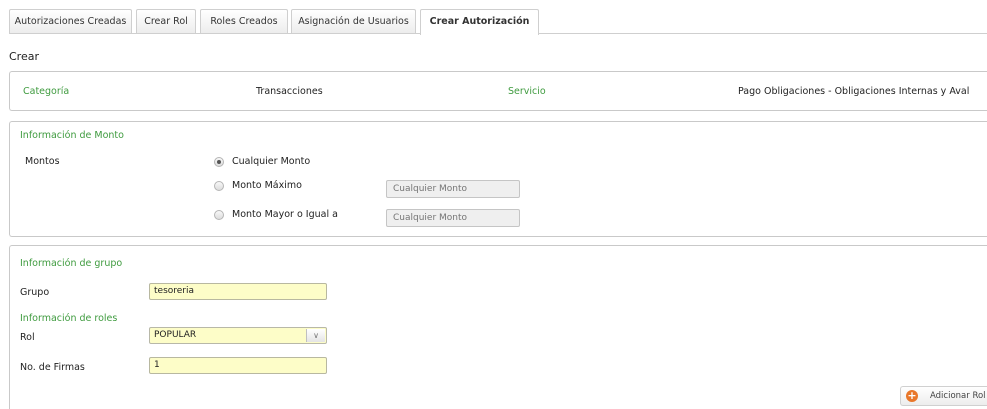  What do you see at coordinates (238, 365) in the screenshot?
I see `signatures-input: 1` at bounding box center [238, 365].